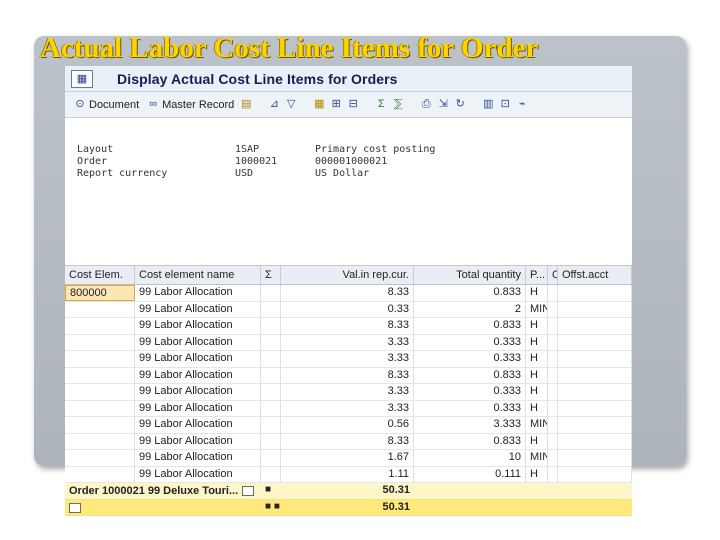 The image size is (720, 540). What do you see at coordinates (522, 105) in the screenshot?
I see `more-icon: ⌁` at bounding box center [522, 105].